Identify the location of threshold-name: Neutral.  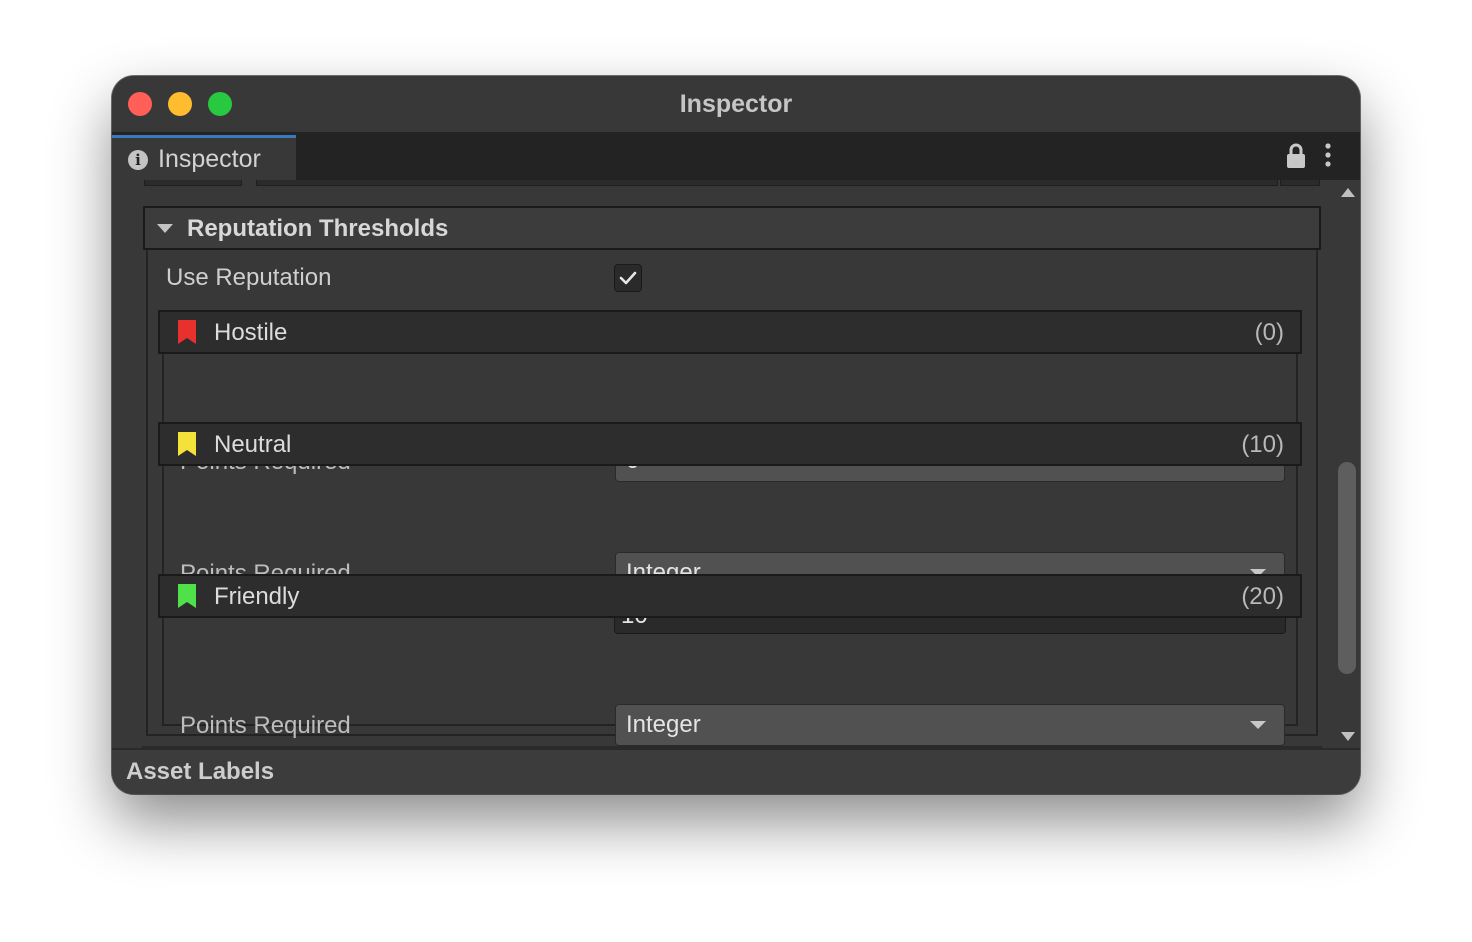
(253, 444).